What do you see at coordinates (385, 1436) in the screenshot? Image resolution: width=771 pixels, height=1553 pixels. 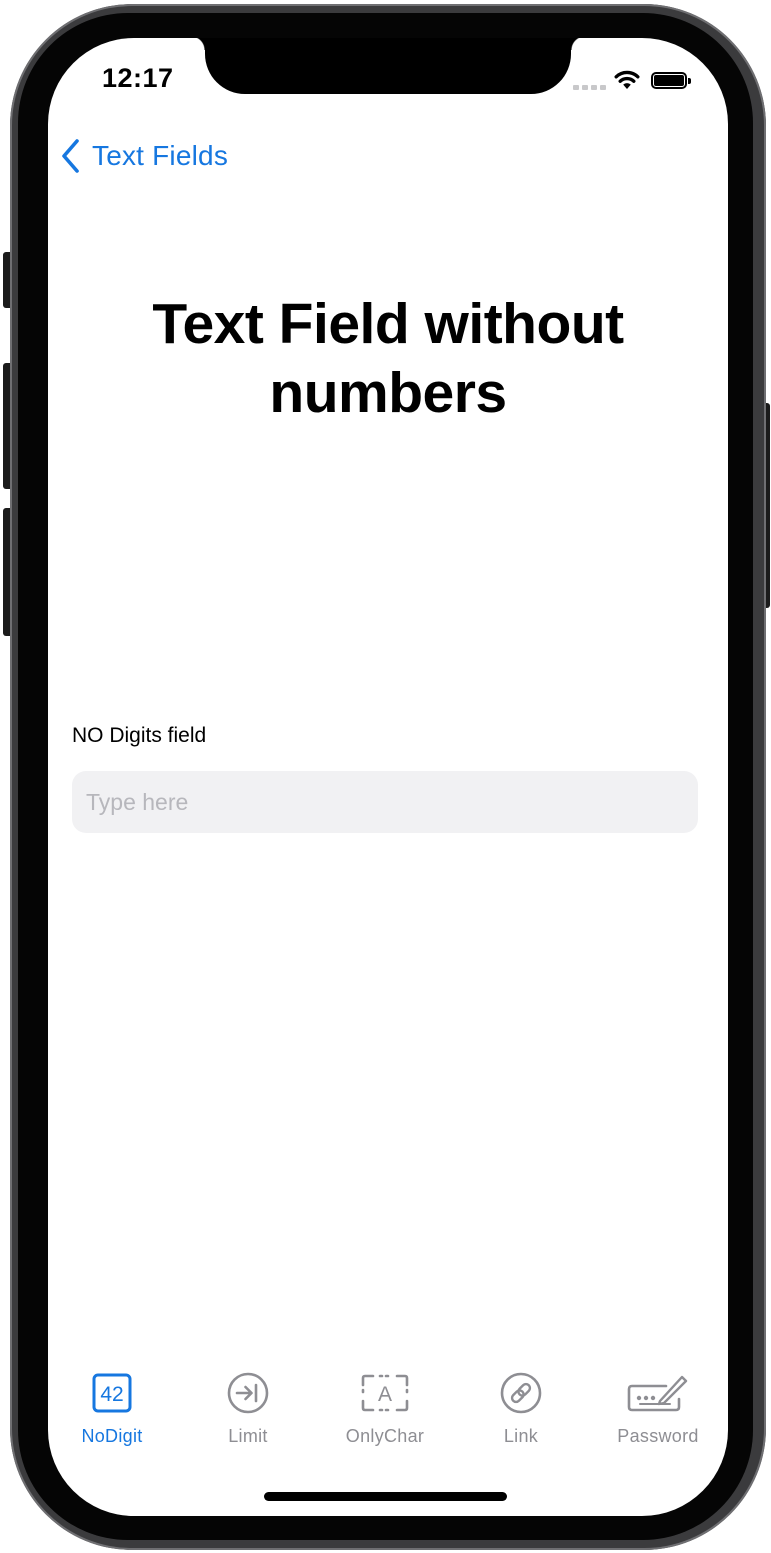 I see `tab-onlychar-label: OnlyChar` at bounding box center [385, 1436].